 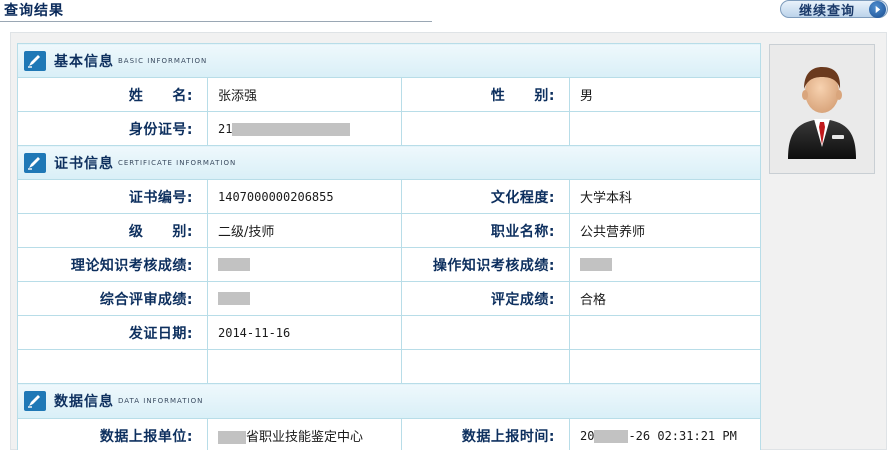 I want to click on occupation-value: 公共营养师, so click(x=665, y=230).